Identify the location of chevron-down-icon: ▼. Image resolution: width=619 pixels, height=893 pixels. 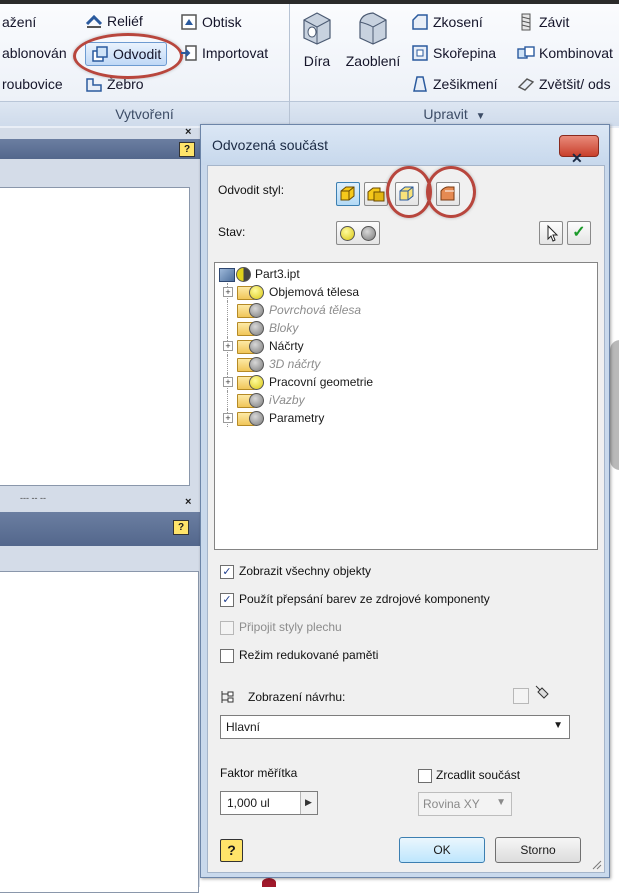
(558, 725).